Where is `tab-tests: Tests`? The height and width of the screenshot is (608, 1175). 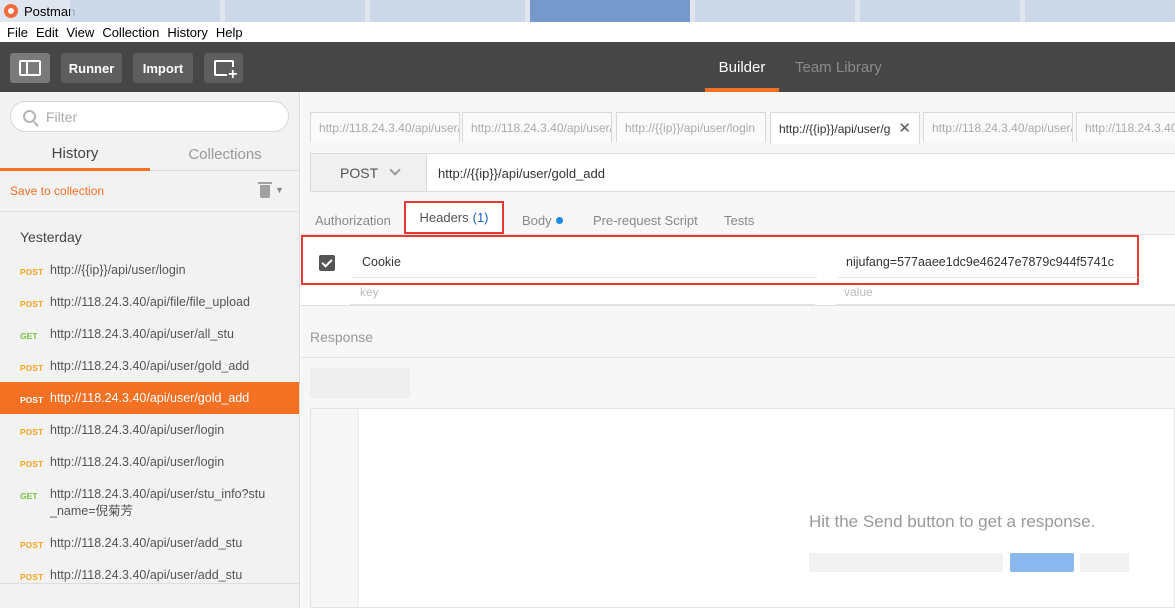 tab-tests: Tests is located at coordinates (739, 220).